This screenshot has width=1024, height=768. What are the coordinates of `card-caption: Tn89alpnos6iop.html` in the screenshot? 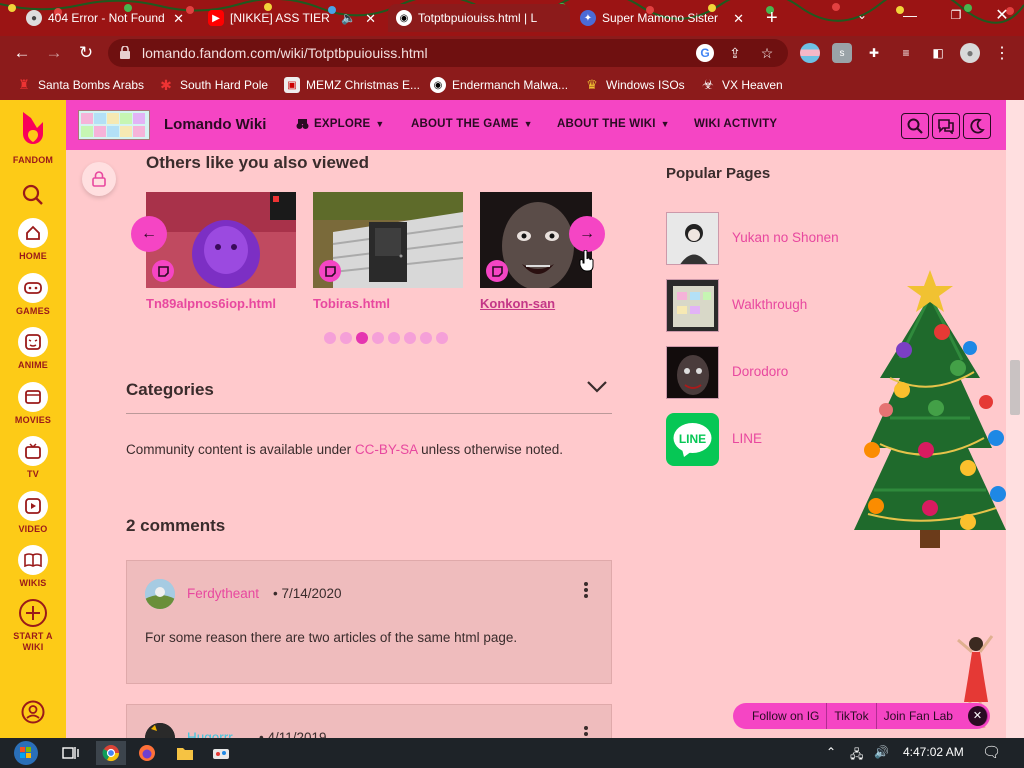 It's located at (221, 303).